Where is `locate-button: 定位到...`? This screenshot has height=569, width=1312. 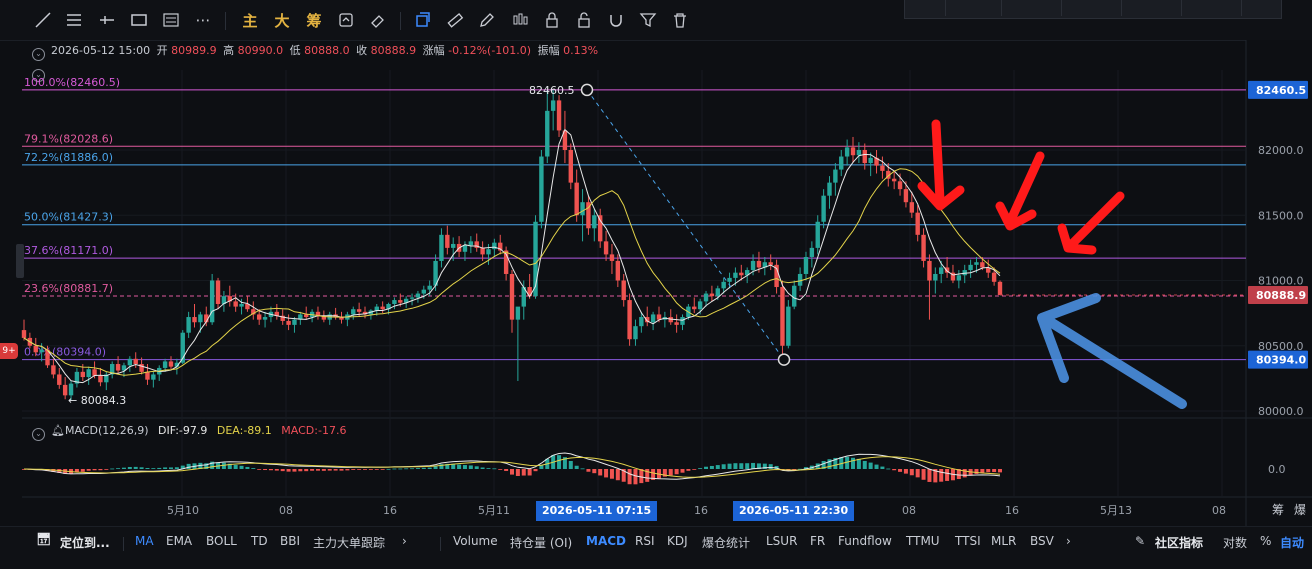 locate-button: 定位到... is located at coordinates (85, 542).